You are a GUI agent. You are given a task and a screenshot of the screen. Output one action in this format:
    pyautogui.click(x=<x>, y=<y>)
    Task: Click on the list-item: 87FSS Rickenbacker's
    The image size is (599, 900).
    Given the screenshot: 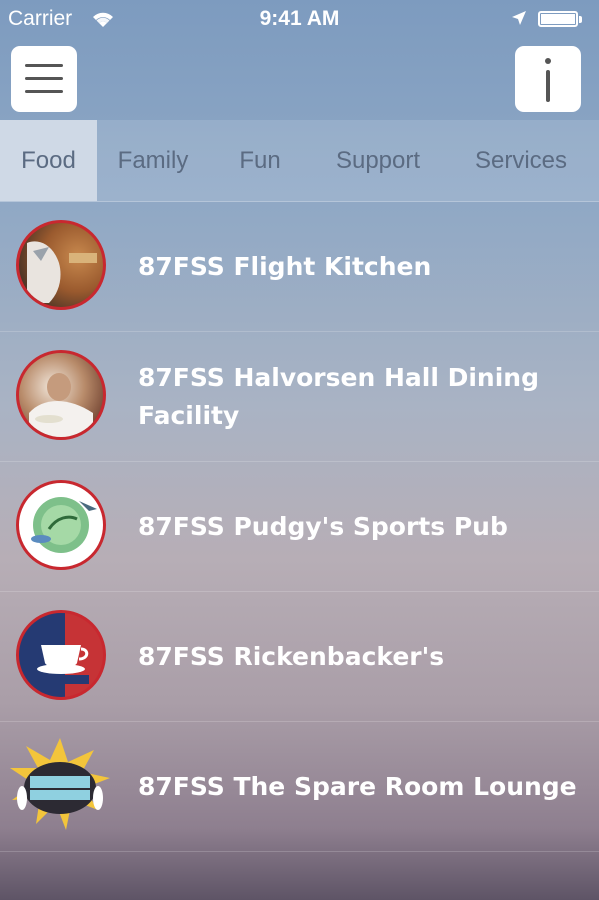 What is the action you would take?
    pyautogui.click(x=299, y=657)
    